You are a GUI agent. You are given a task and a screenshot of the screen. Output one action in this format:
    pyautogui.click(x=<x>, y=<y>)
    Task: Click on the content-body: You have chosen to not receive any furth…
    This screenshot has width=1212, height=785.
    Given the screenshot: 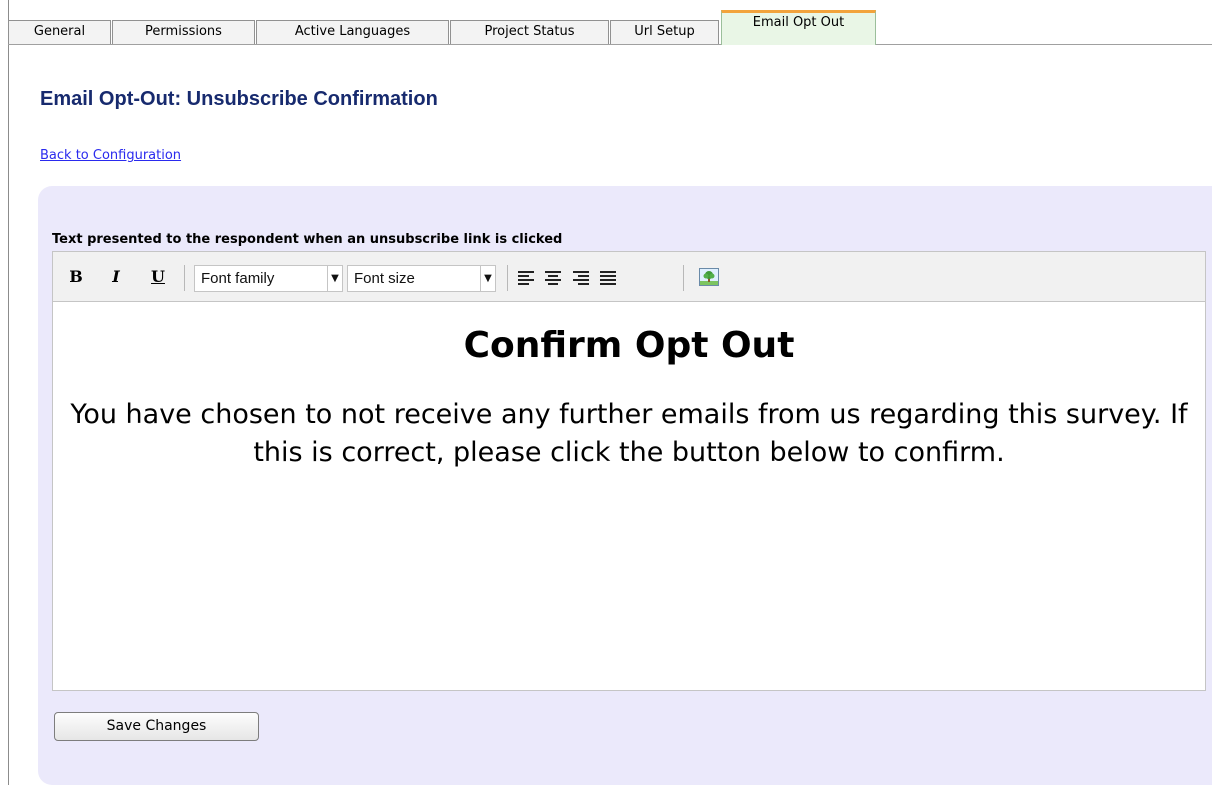 What is the action you would take?
    pyautogui.click(x=629, y=433)
    